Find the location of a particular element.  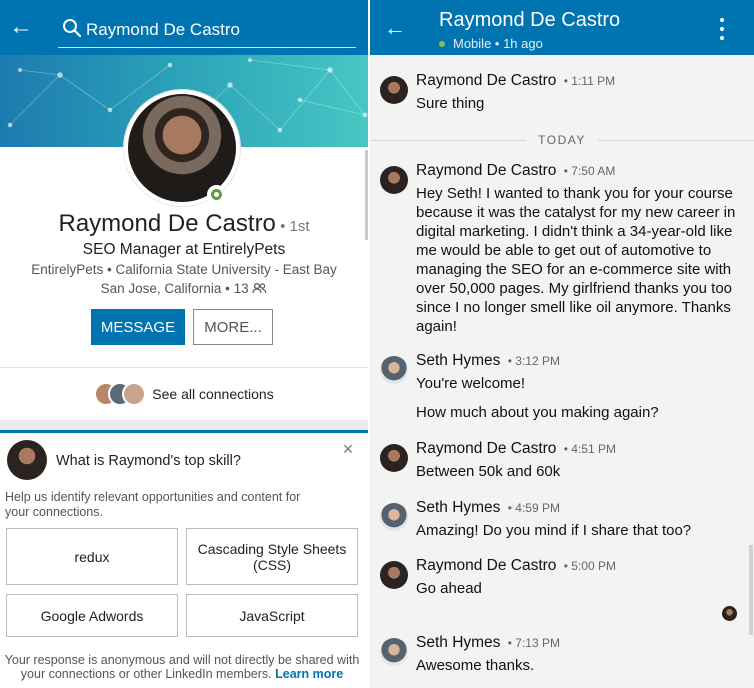

message-time: 5:00 PM is located at coordinates (593, 566).